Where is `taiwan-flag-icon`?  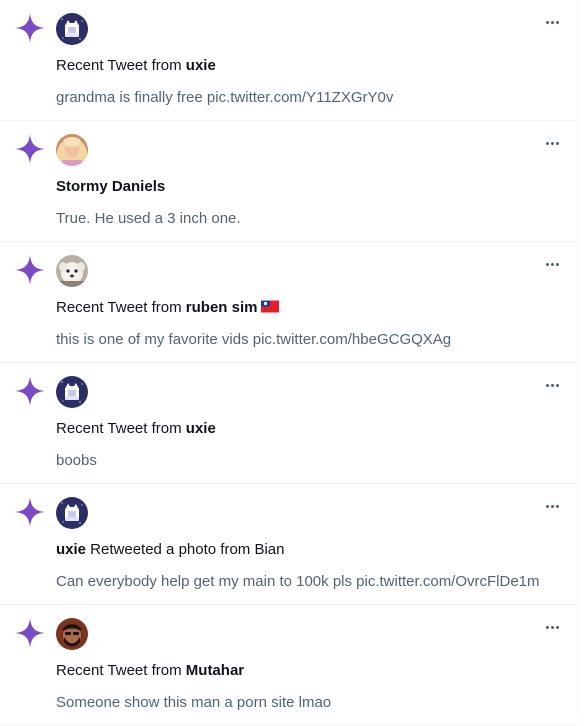 taiwan-flag-icon is located at coordinates (270, 306).